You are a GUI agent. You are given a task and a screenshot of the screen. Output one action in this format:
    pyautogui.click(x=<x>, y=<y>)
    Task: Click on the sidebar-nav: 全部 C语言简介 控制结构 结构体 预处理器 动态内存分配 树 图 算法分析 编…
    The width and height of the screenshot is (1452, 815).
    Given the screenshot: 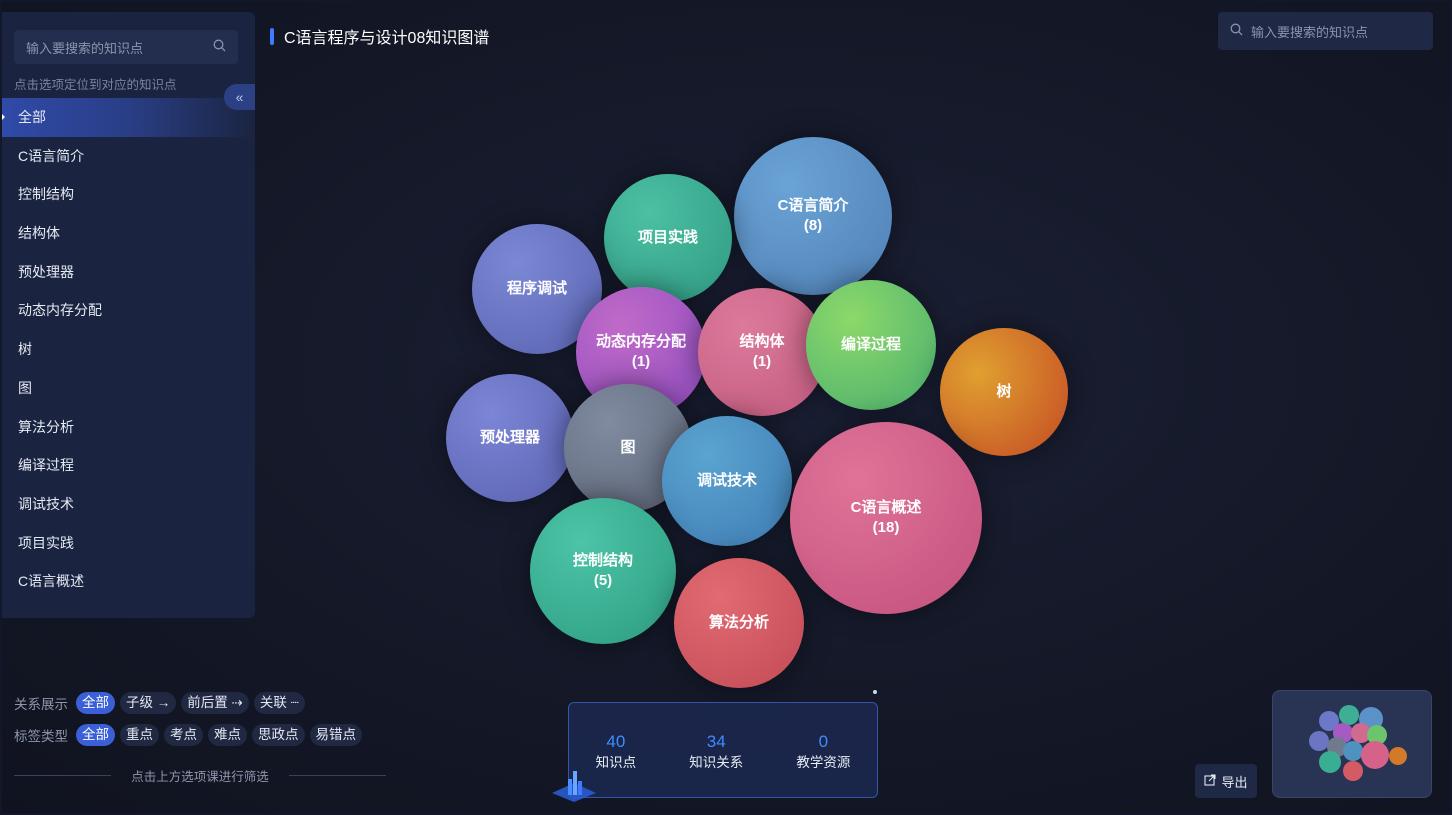 What is the action you would take?
    pyautogui.click(x=128, y=349)
    